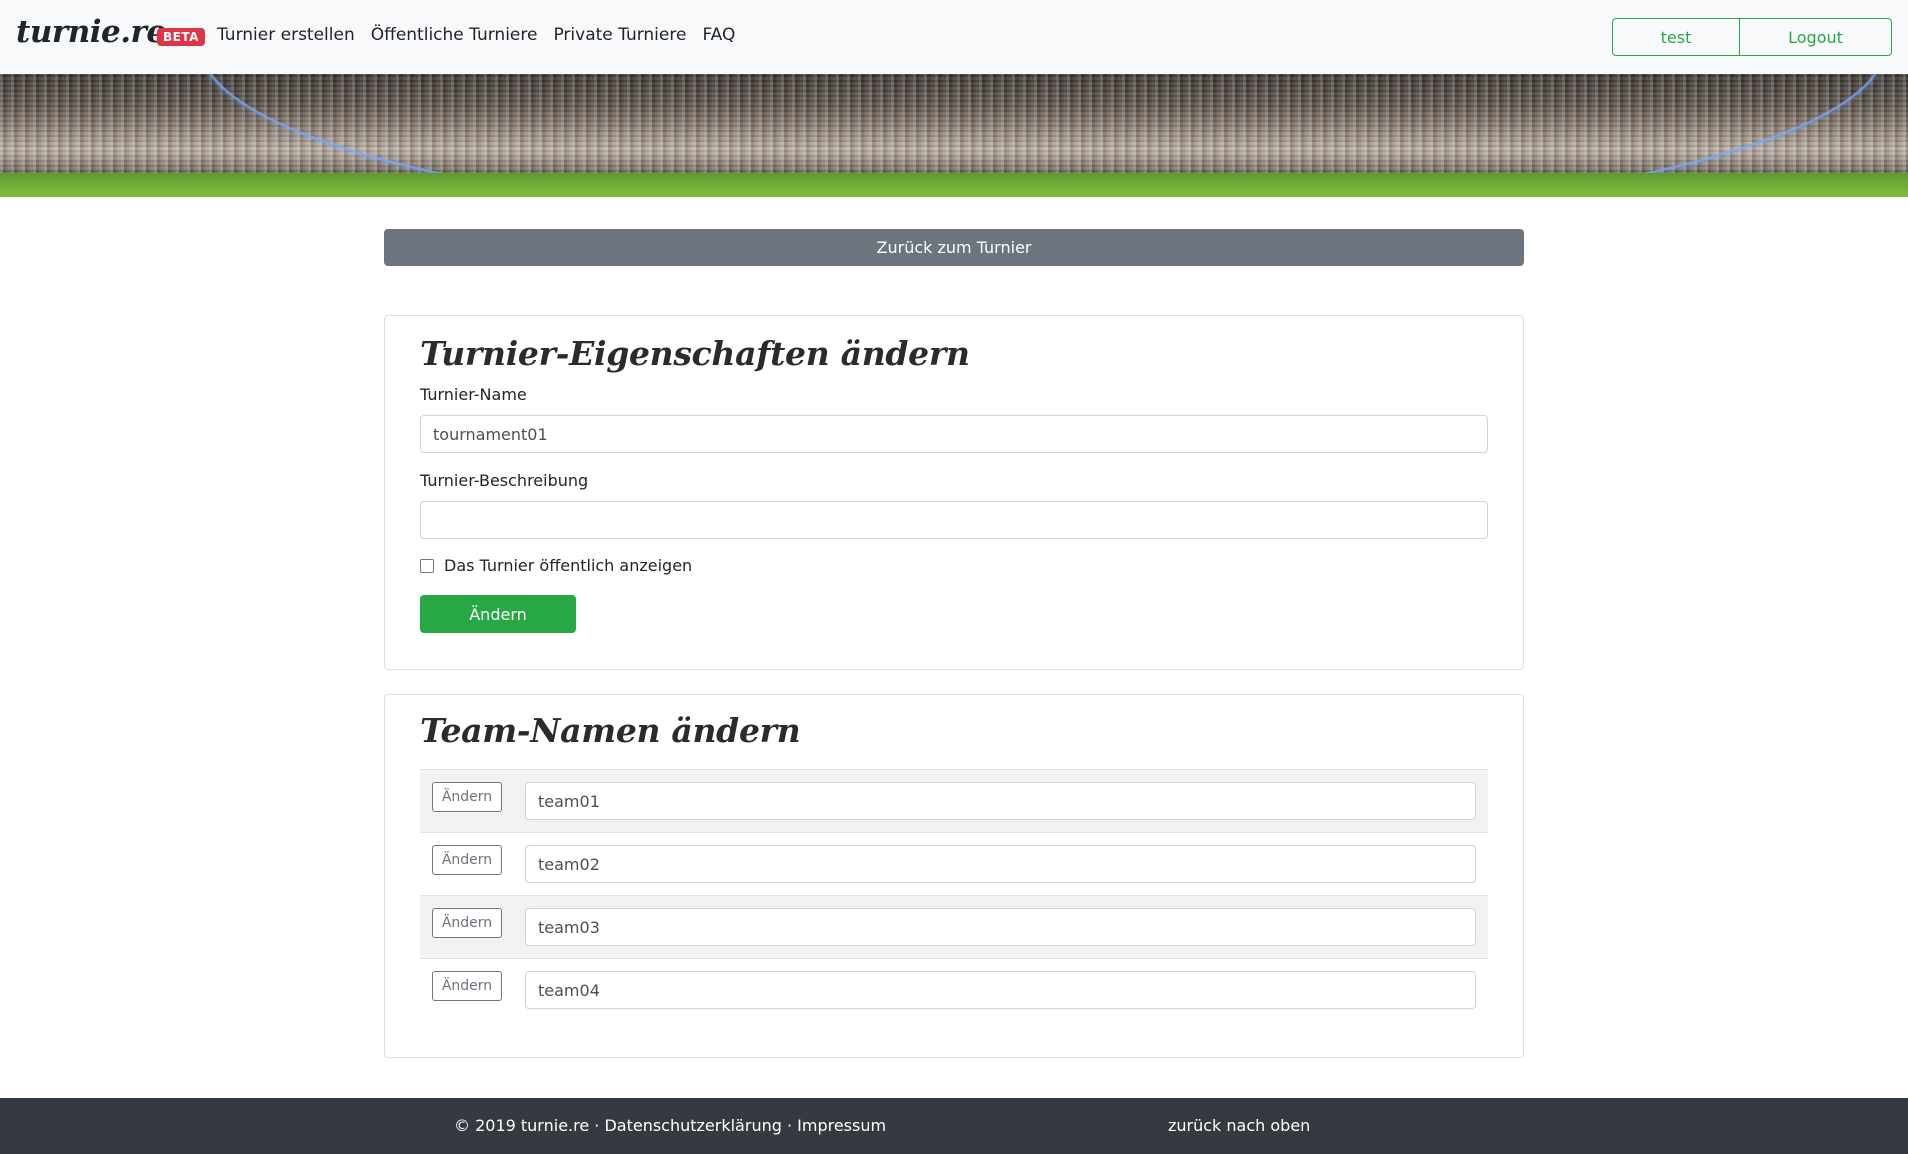  Describe the element at coordinates (1000, 990) in the screenshot. I see `team-name-input: team04` at that location.